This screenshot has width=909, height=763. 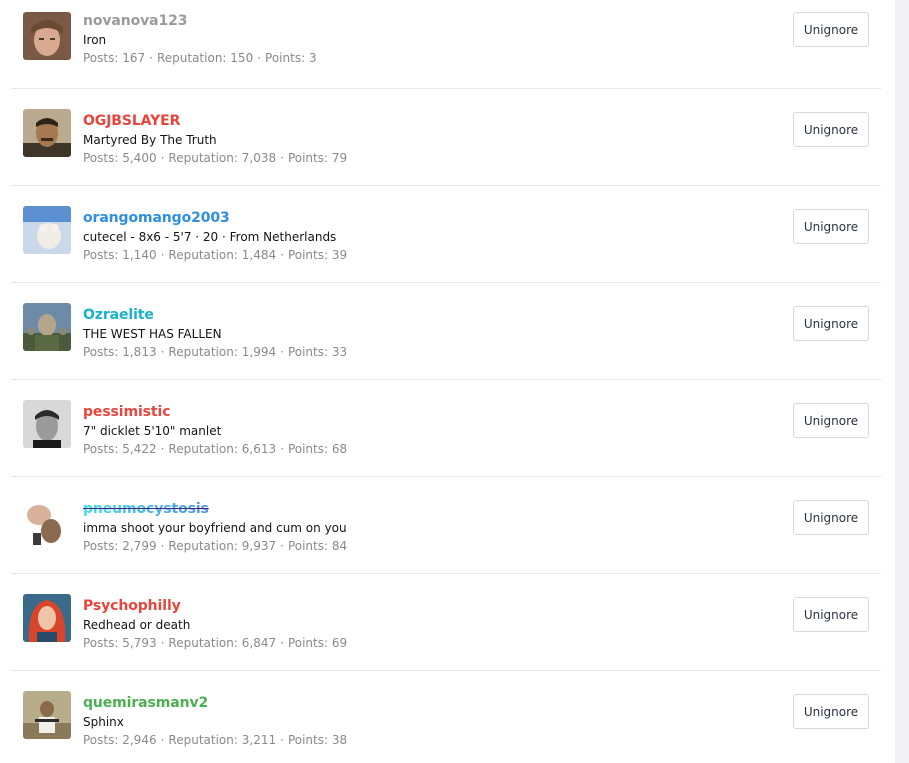 I want to click on posts-value: 5,400, so click(x=139, y=158).